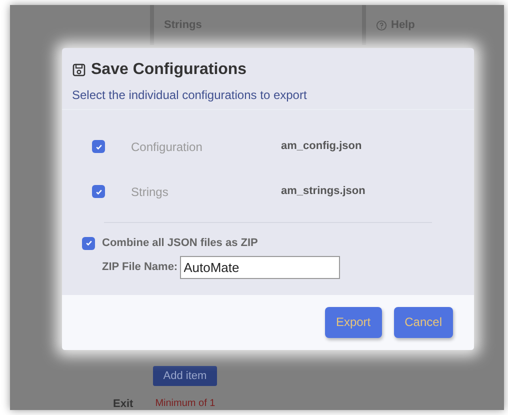  Describe the element at coordinates (423, 322) in the screenshot. I see `cancel-button: Cancel` at that location.